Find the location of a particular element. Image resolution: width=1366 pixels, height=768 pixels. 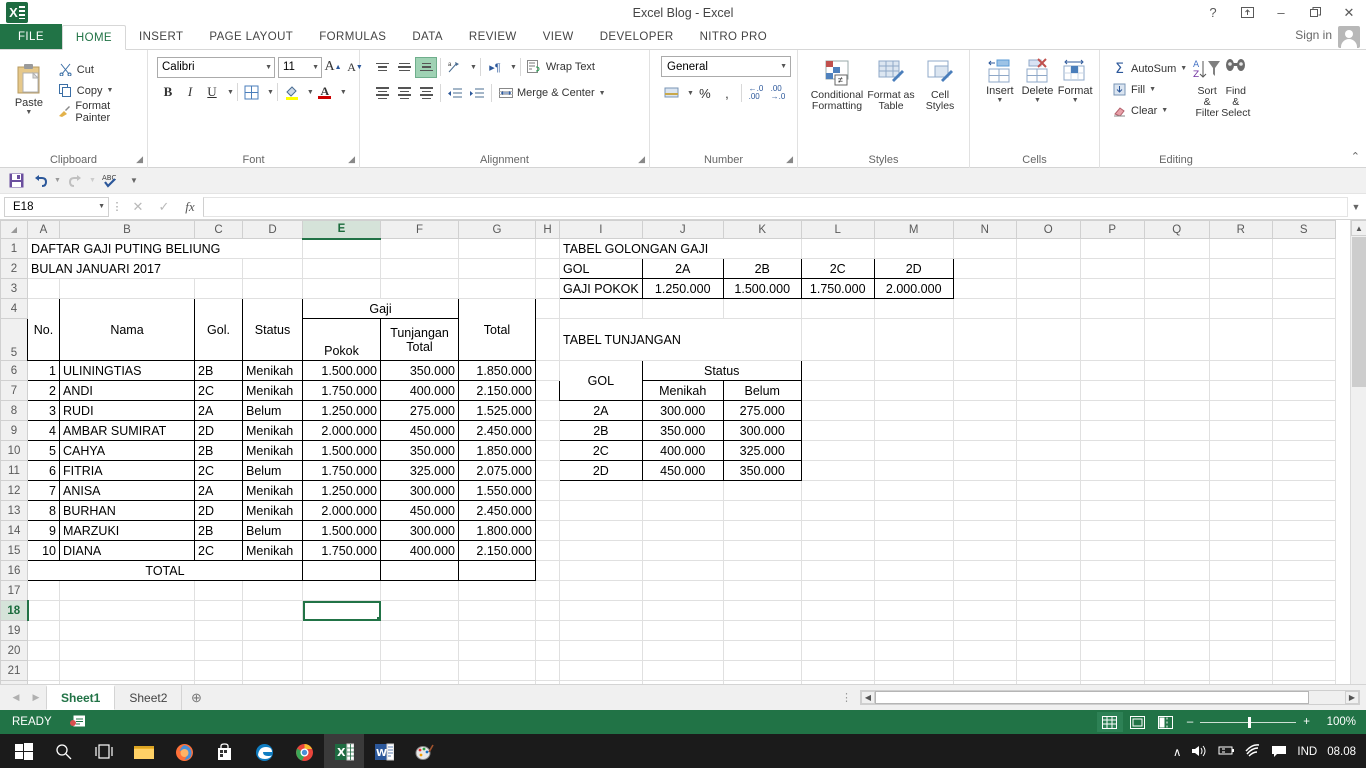

cell-Q8 is located at coordinates (1177, 410).